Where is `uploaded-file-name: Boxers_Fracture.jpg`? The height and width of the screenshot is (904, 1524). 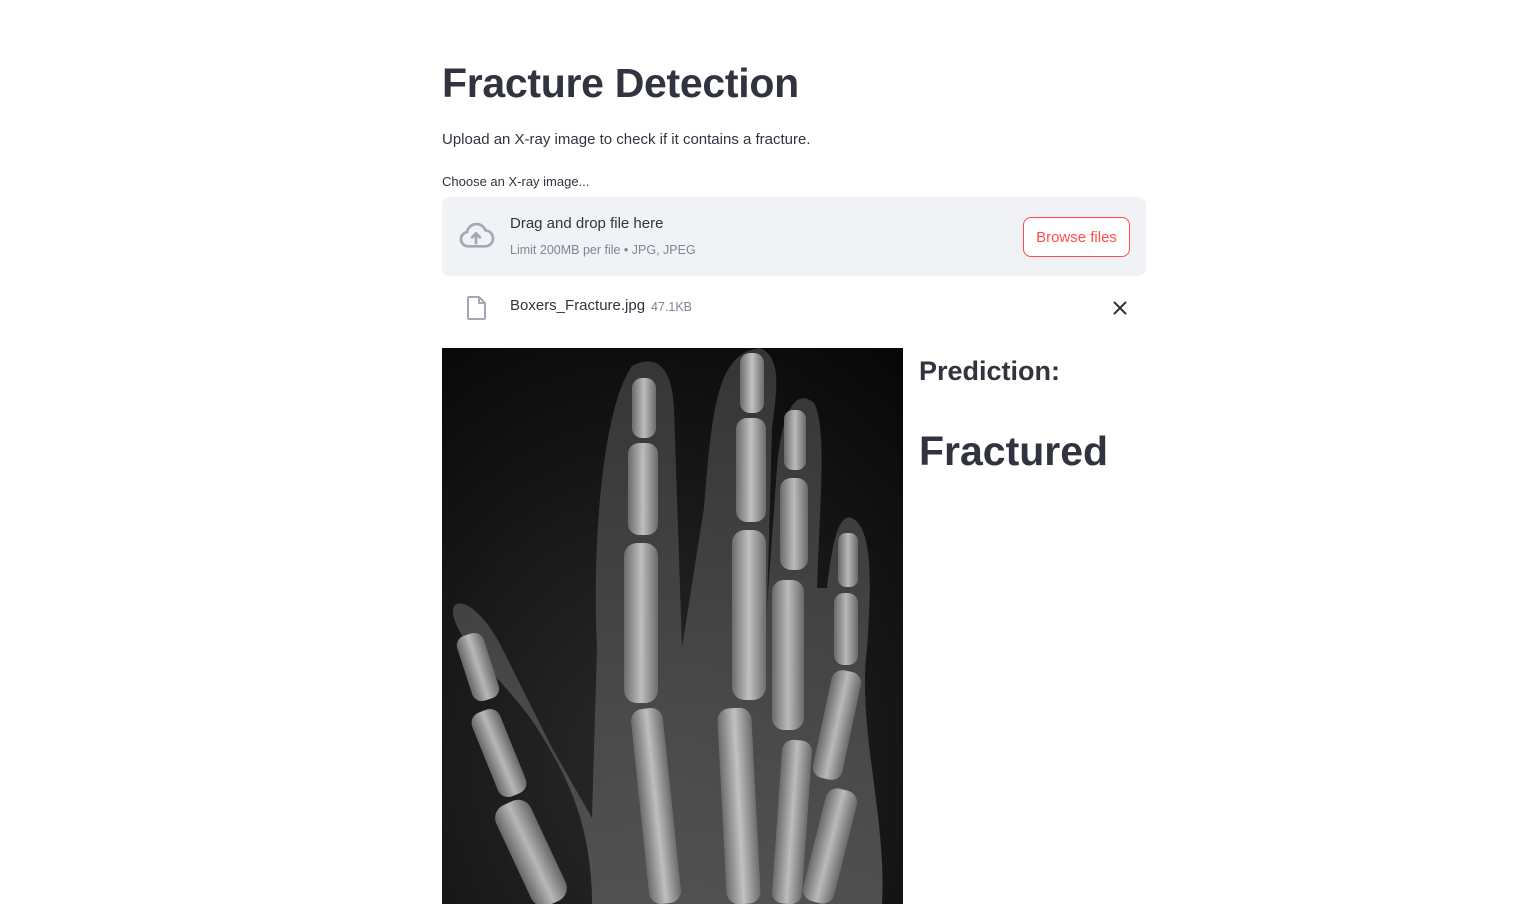 uploaded-file-name: Boxers_Fracture.jpg is located at coordinates (578, 305).